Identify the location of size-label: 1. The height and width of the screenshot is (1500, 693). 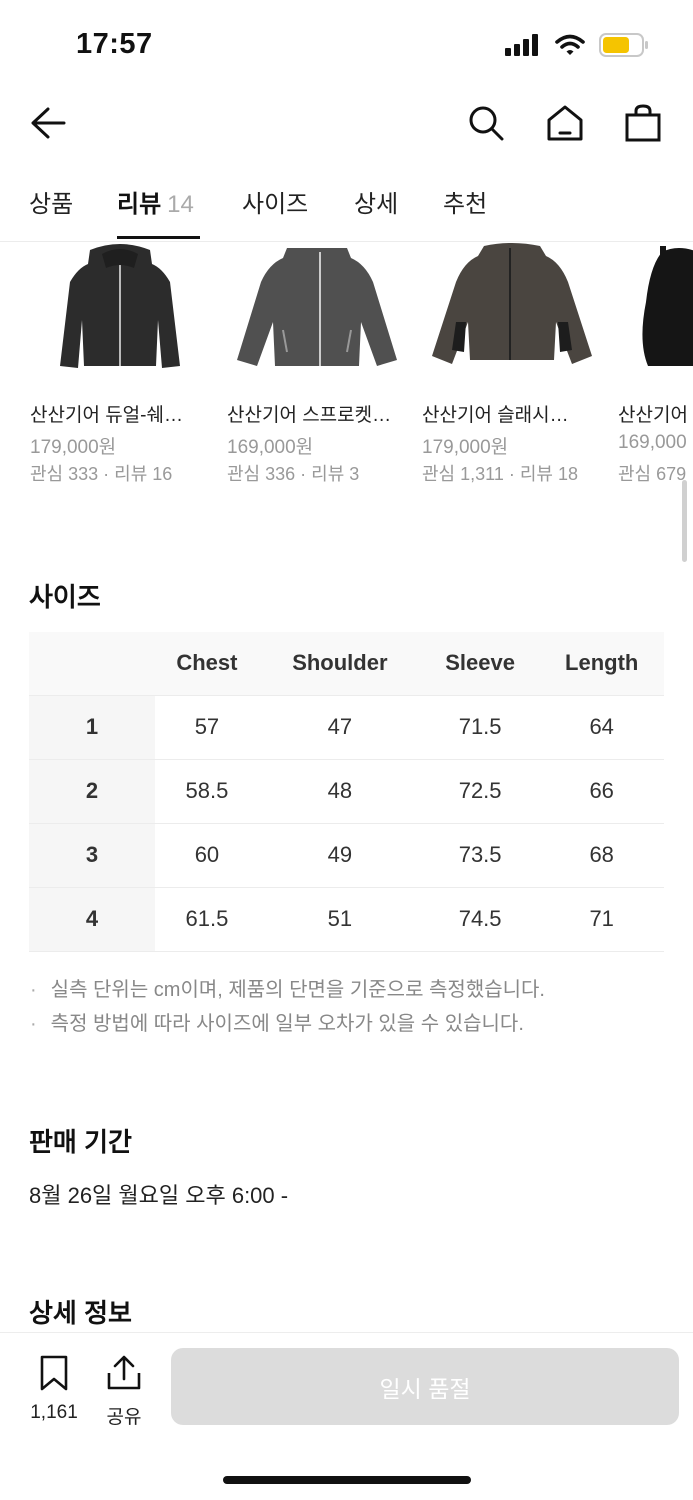
(92, 726).